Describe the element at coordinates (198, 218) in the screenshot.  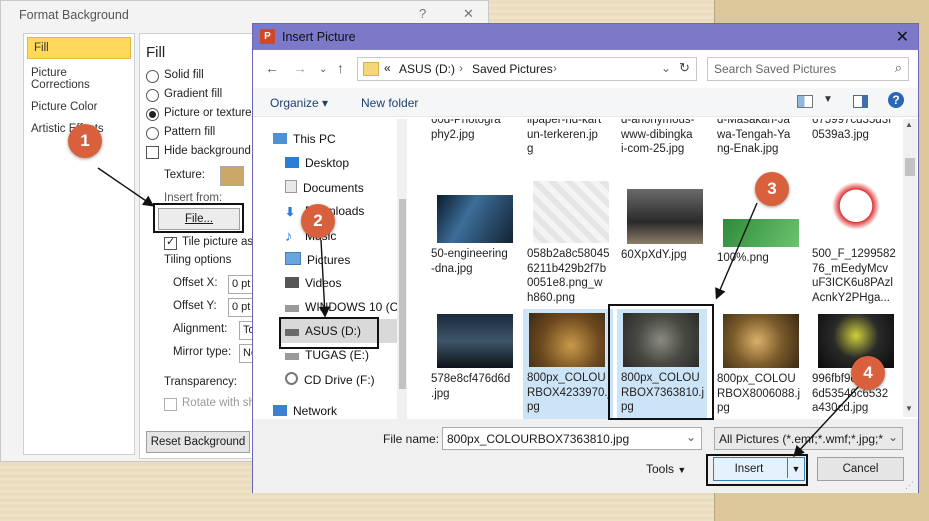
I see `highlight-file-button` at that location.